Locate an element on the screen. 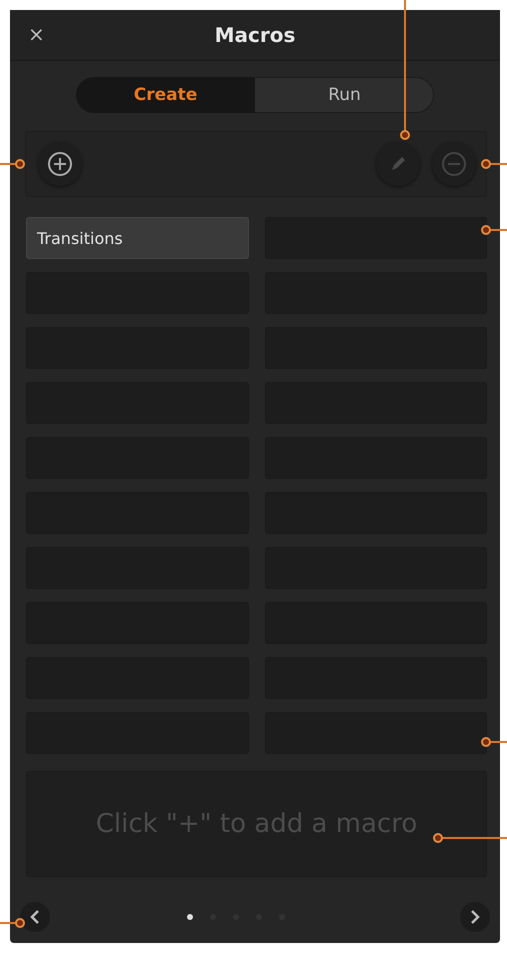 This screenshot has height=953, width=507. chevron-left-icon is located at coordinates (35, 917).